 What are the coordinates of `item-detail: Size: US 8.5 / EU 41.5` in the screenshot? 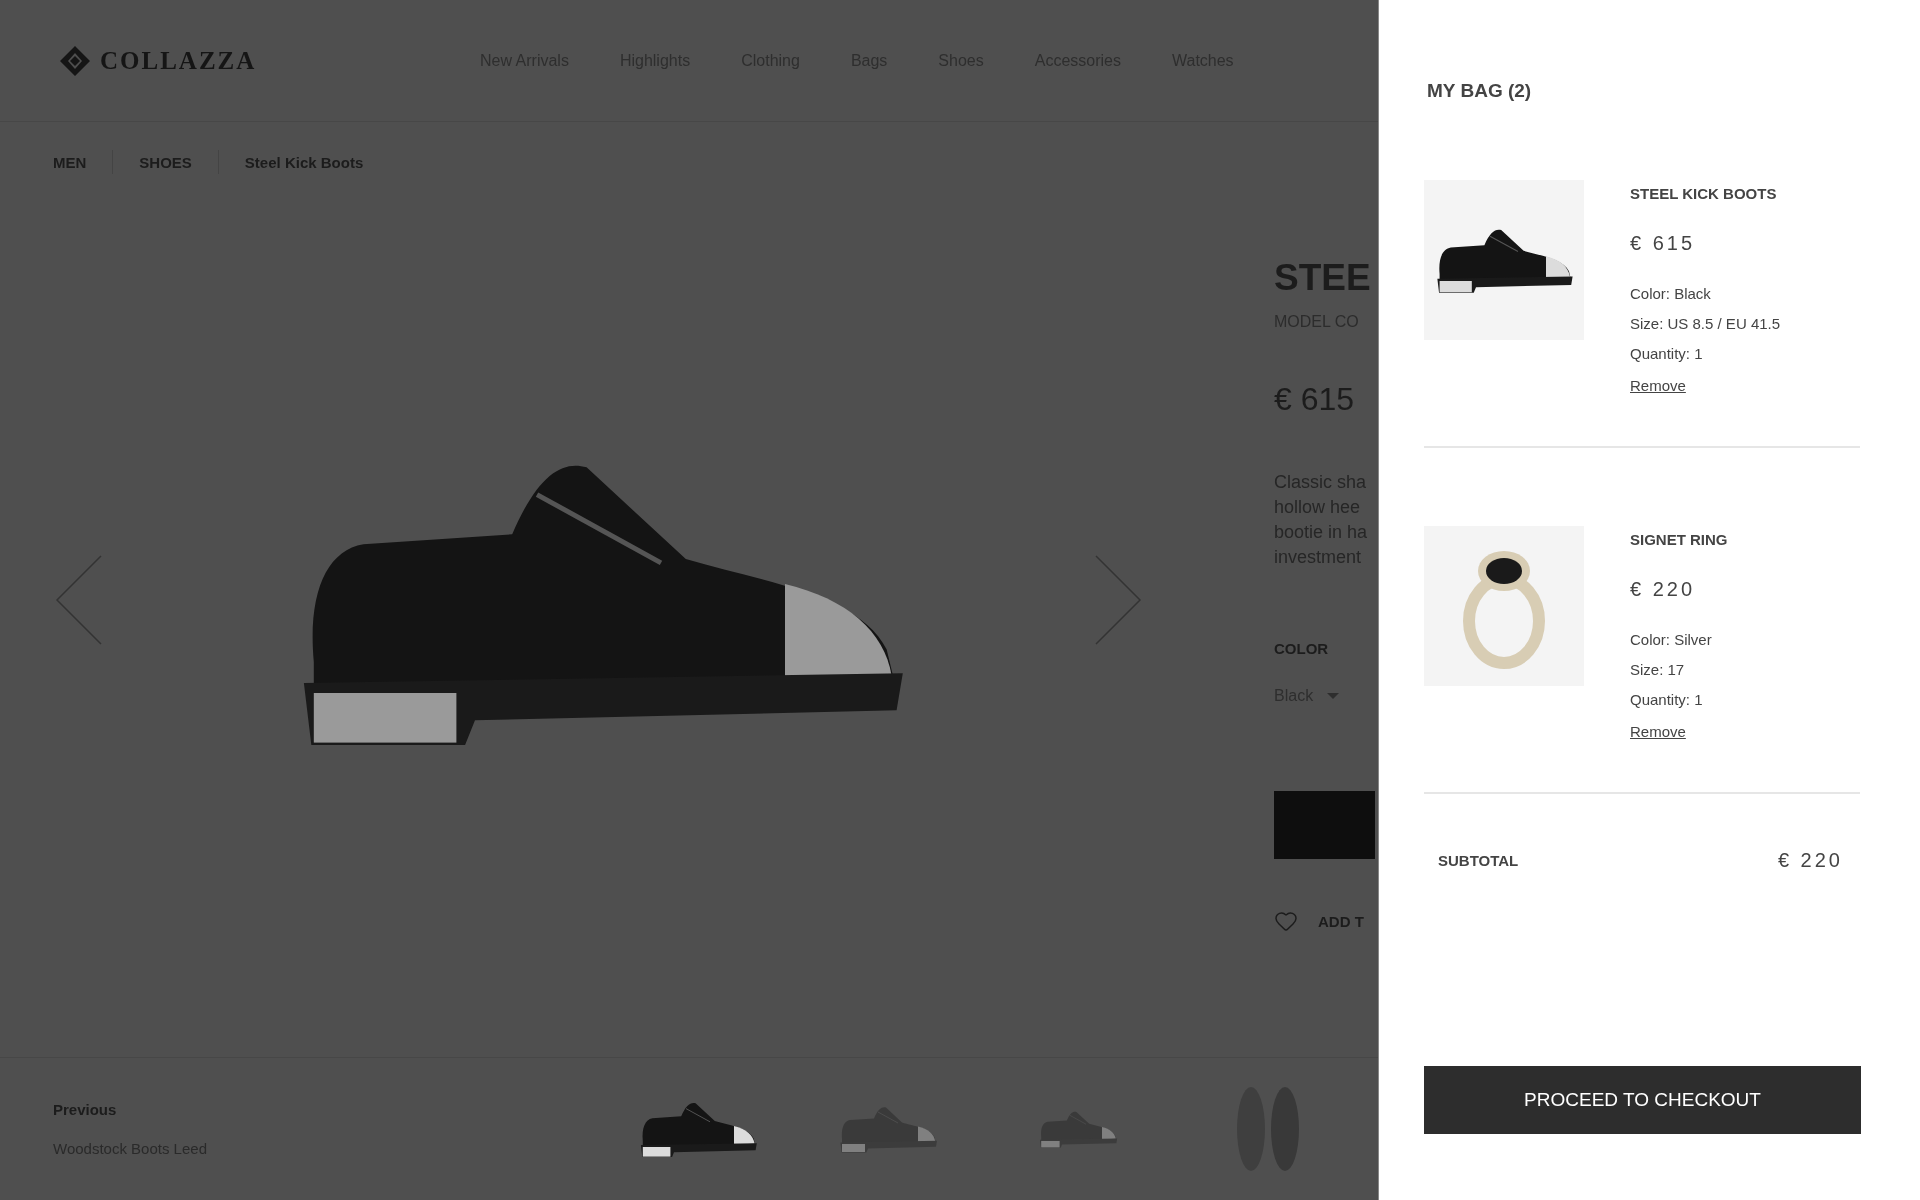 It's located at (1705, 324).